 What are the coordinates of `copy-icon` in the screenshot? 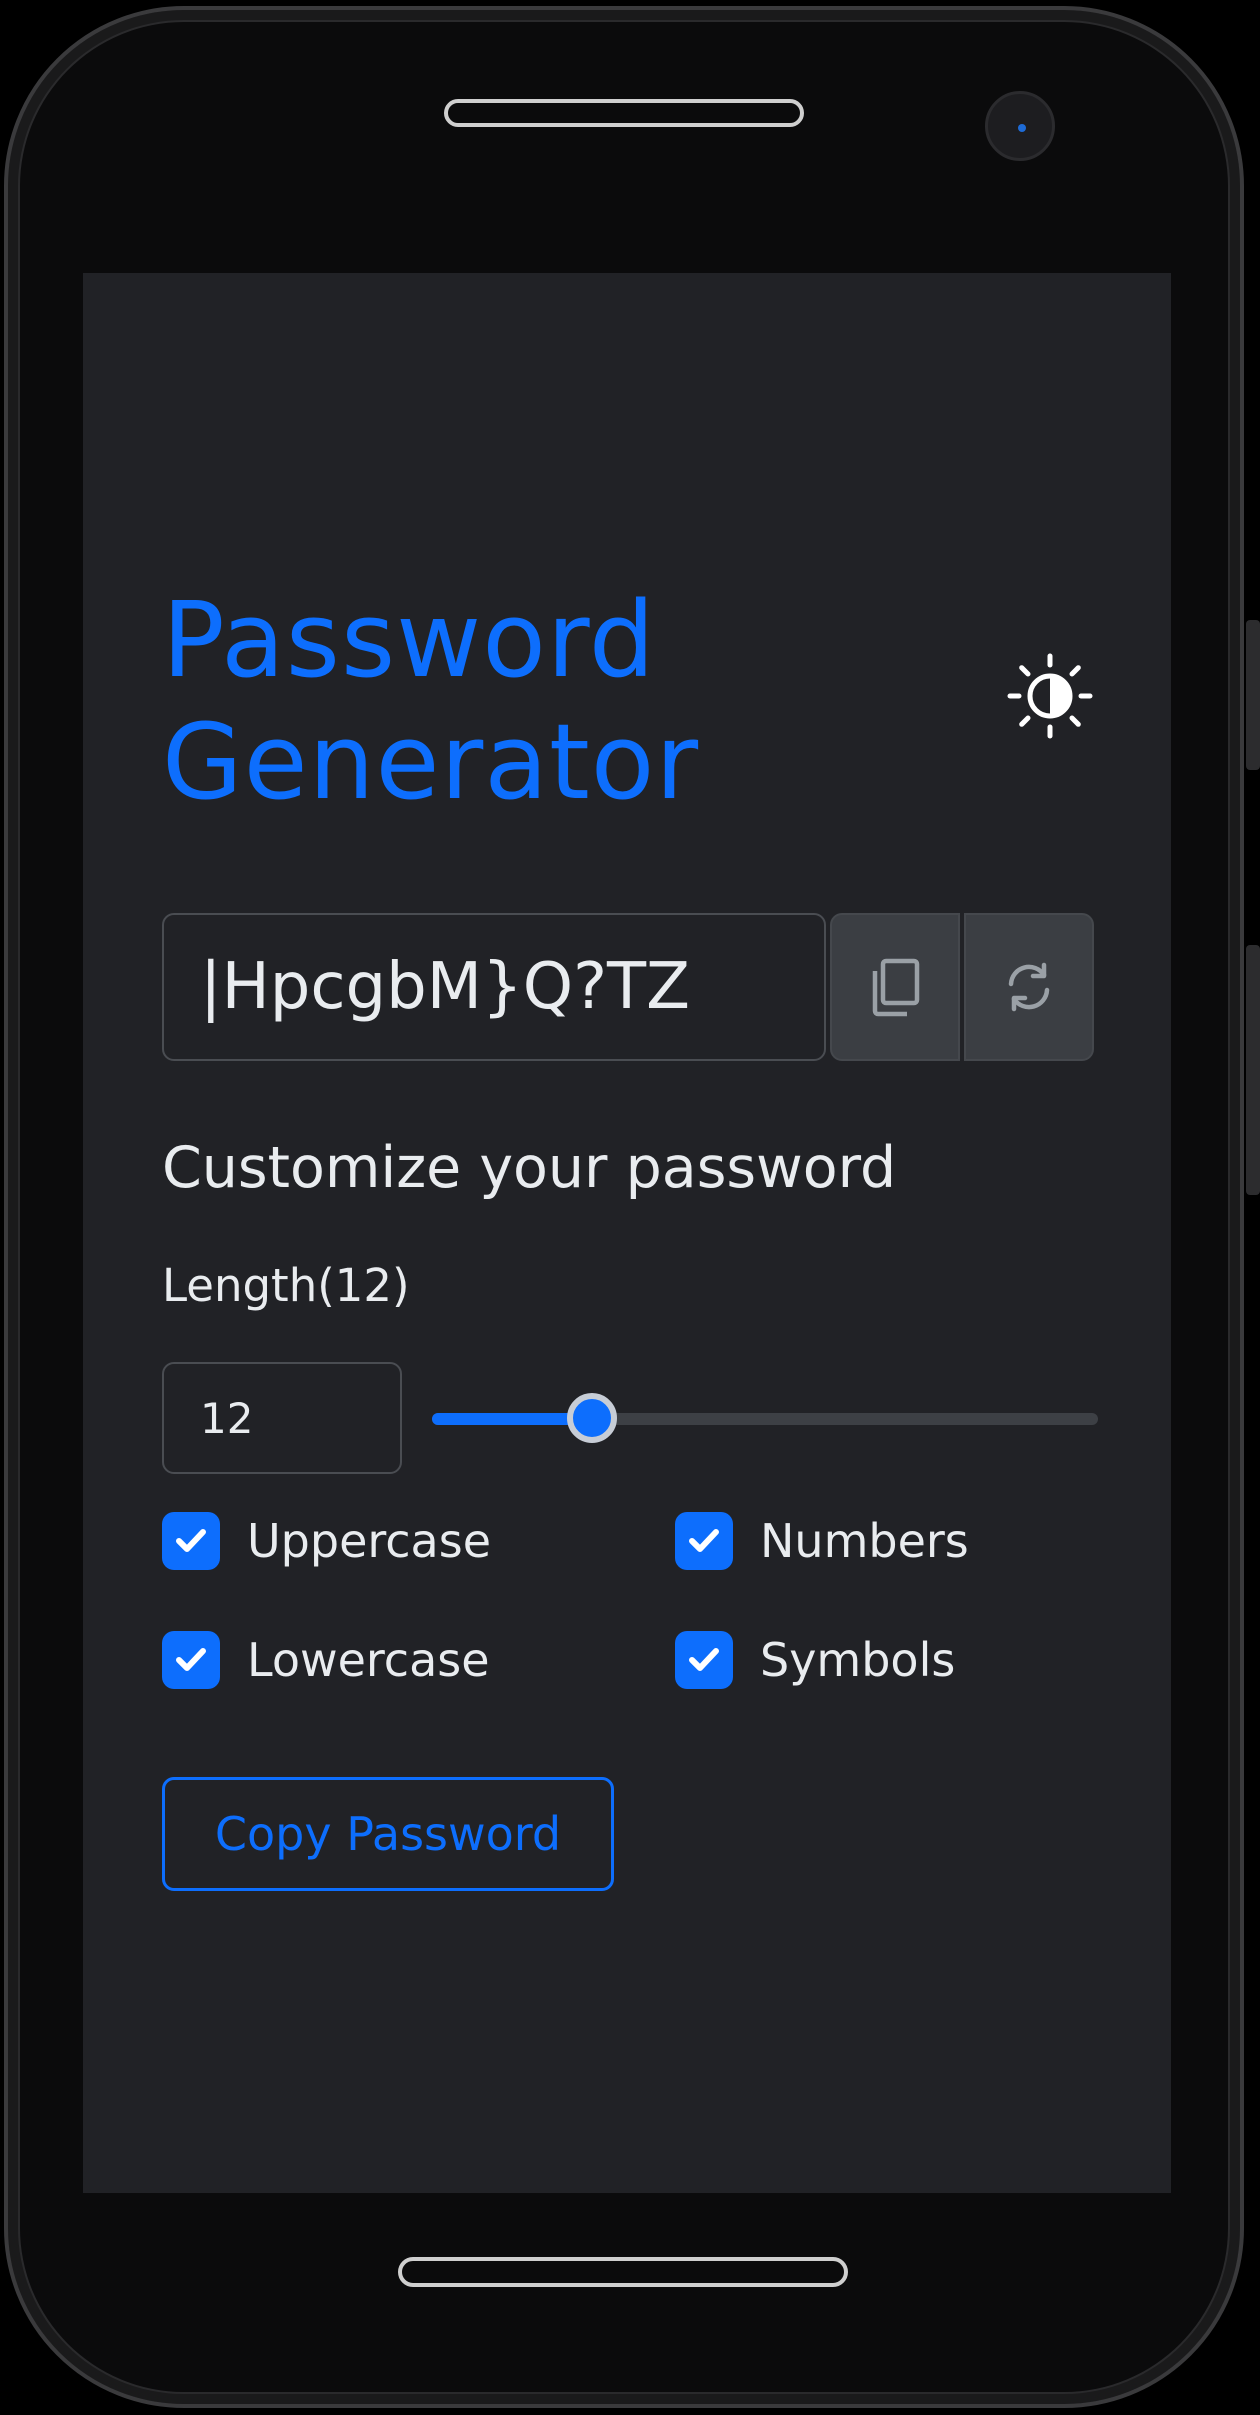 It's located at (896, 987).